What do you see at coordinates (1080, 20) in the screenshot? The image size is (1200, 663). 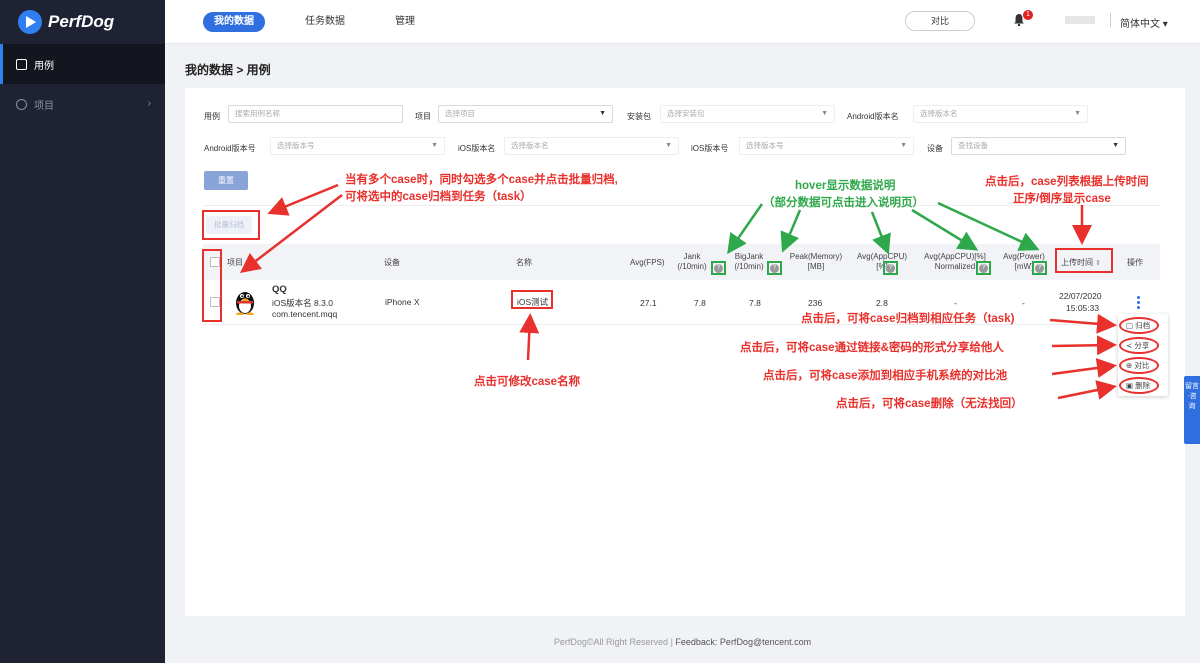 I see `avatar` at bounding box center [1080, 20].